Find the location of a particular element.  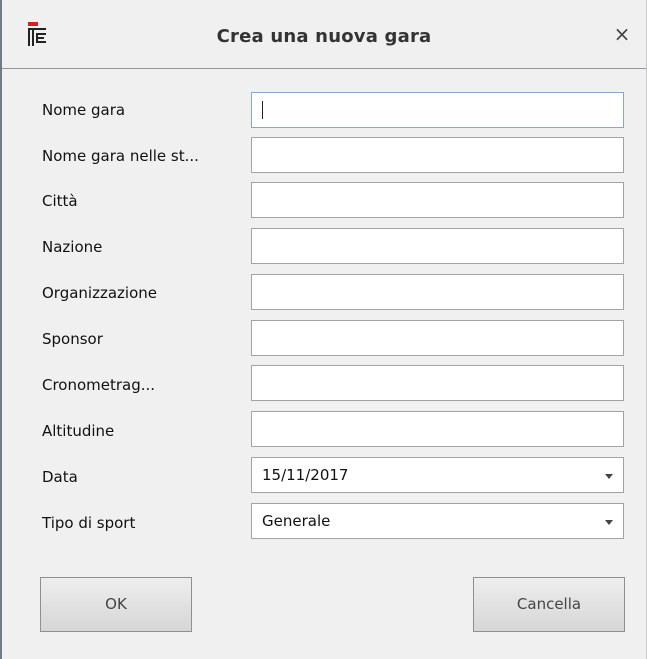

text-caret is located at coordinates (262, 110).